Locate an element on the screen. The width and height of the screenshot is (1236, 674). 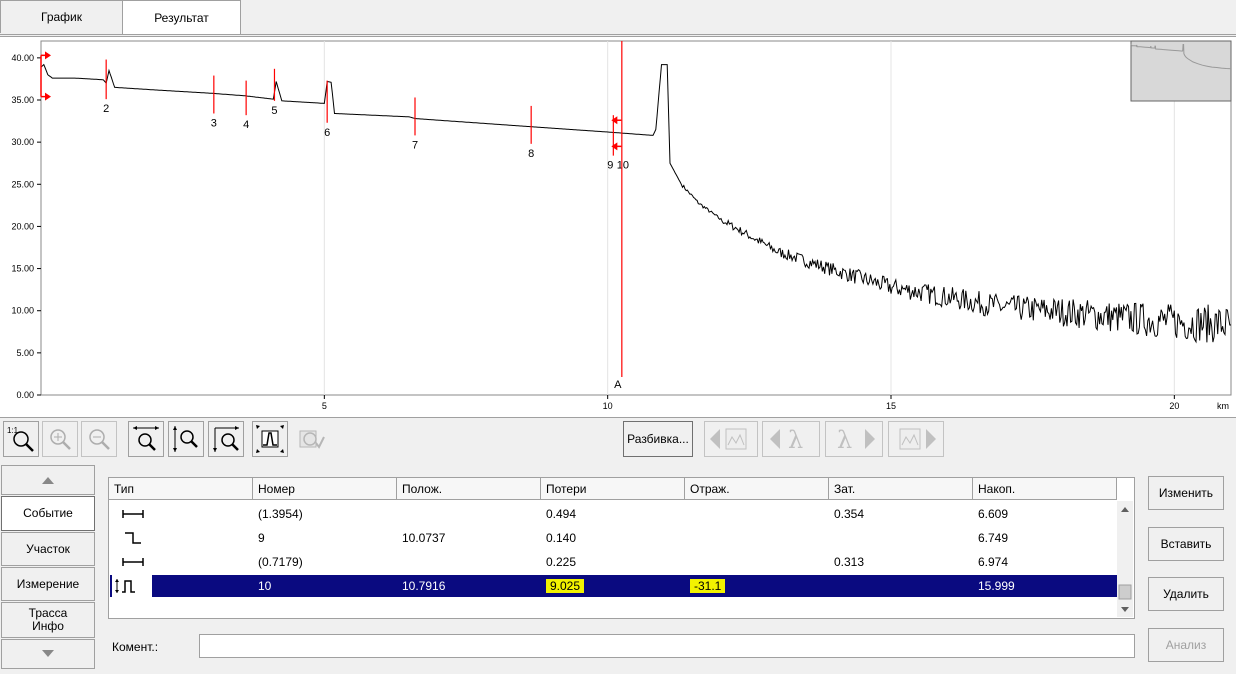
nav-item-section: Участок is located at coordinates (48, 549).